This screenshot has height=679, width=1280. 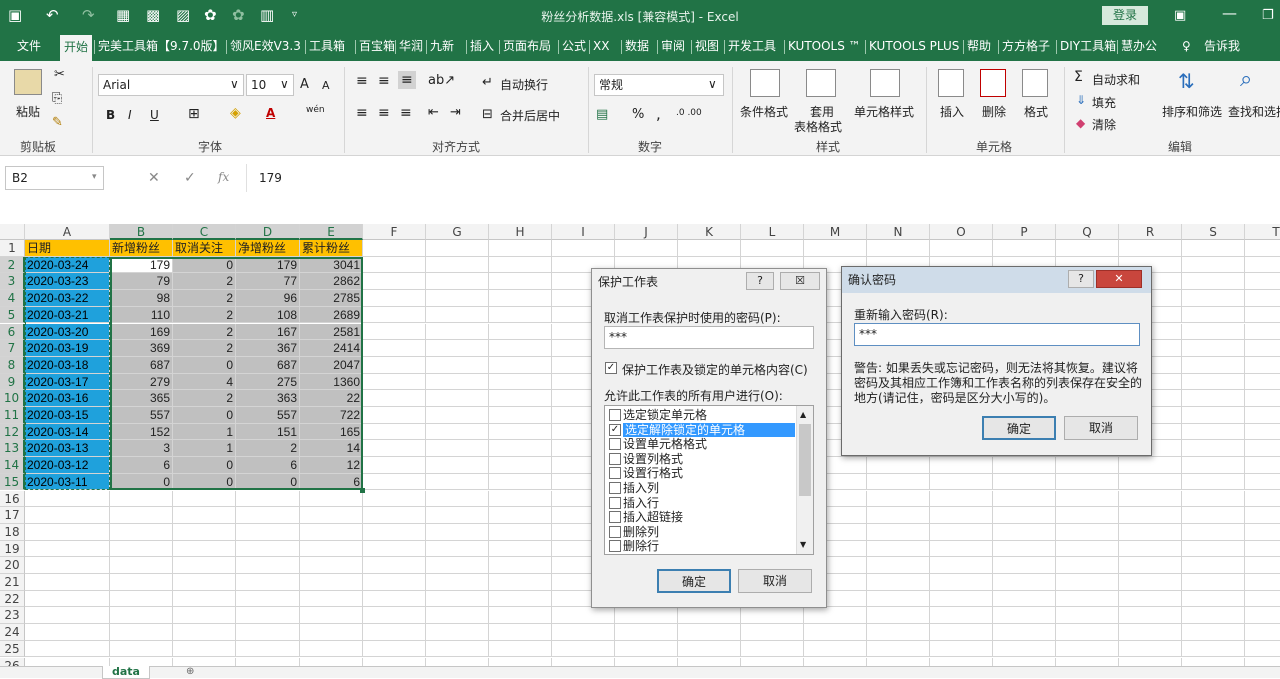 What do you see at coordinates (12, 482) in the screenshot?
I see `row-header-15: 15` at bounding box center [12, 482].